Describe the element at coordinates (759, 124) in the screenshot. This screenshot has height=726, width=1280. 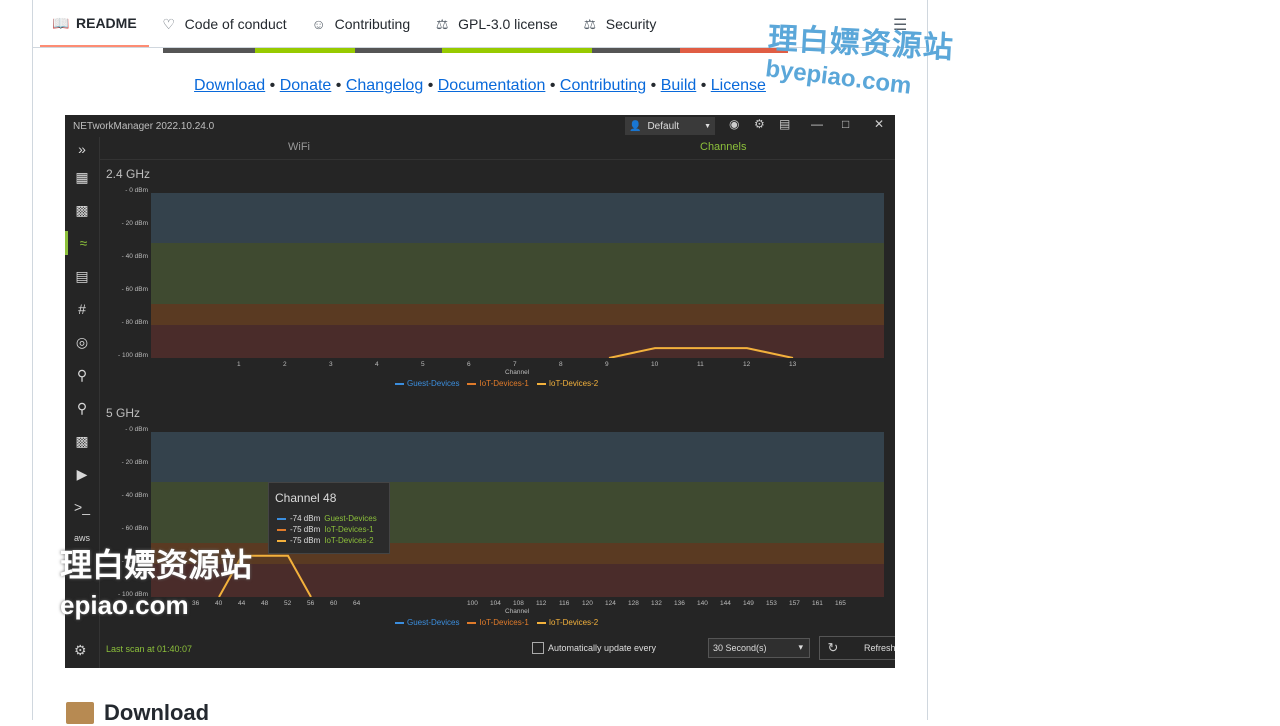
I see `bug-icon: ⚙` at that location.